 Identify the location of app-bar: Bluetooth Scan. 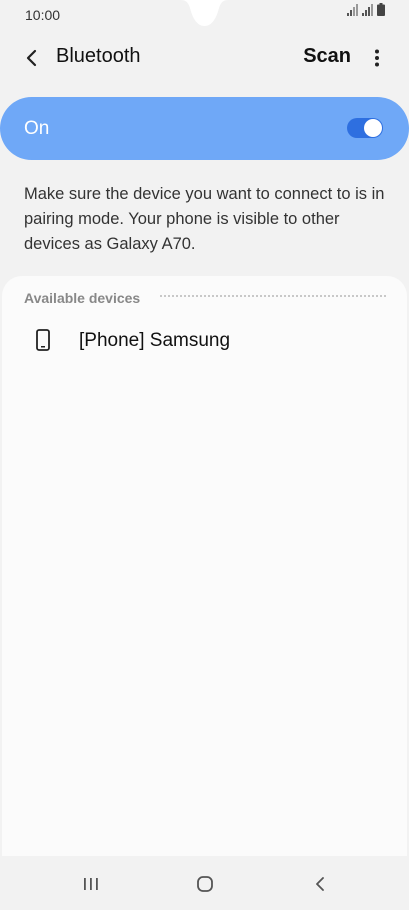
(204, 58).